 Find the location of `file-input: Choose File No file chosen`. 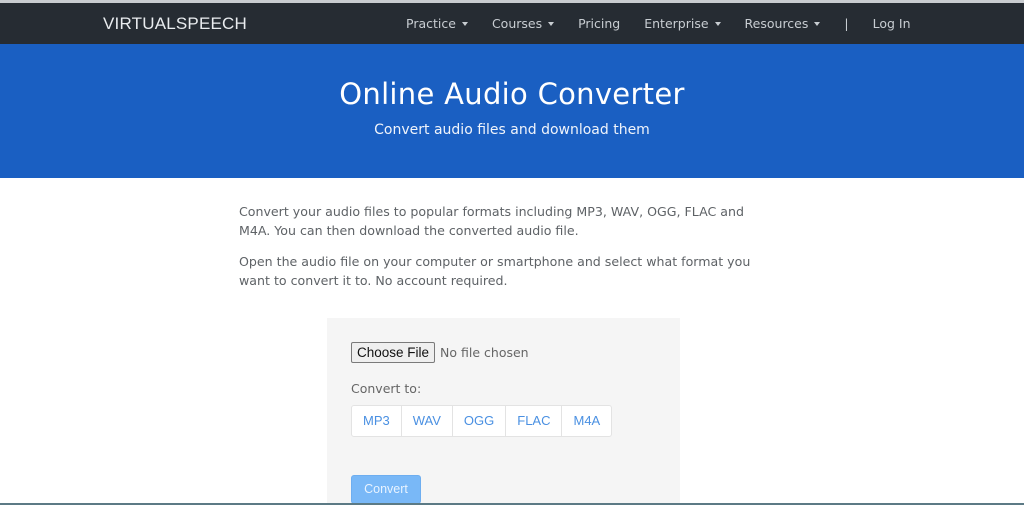

file-input: Choose File No file chosen is located at coordinates (440, 352).